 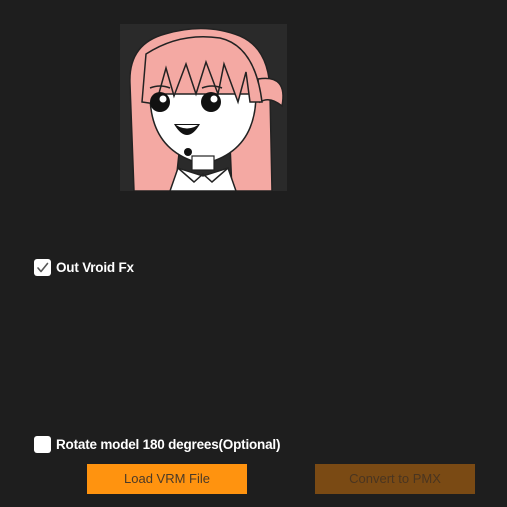 What do you see at coordinates (395, 479) in the screenshot?
I see `convert-to-pmx-button: Convert to PMX` at bounding box center [395, 479].